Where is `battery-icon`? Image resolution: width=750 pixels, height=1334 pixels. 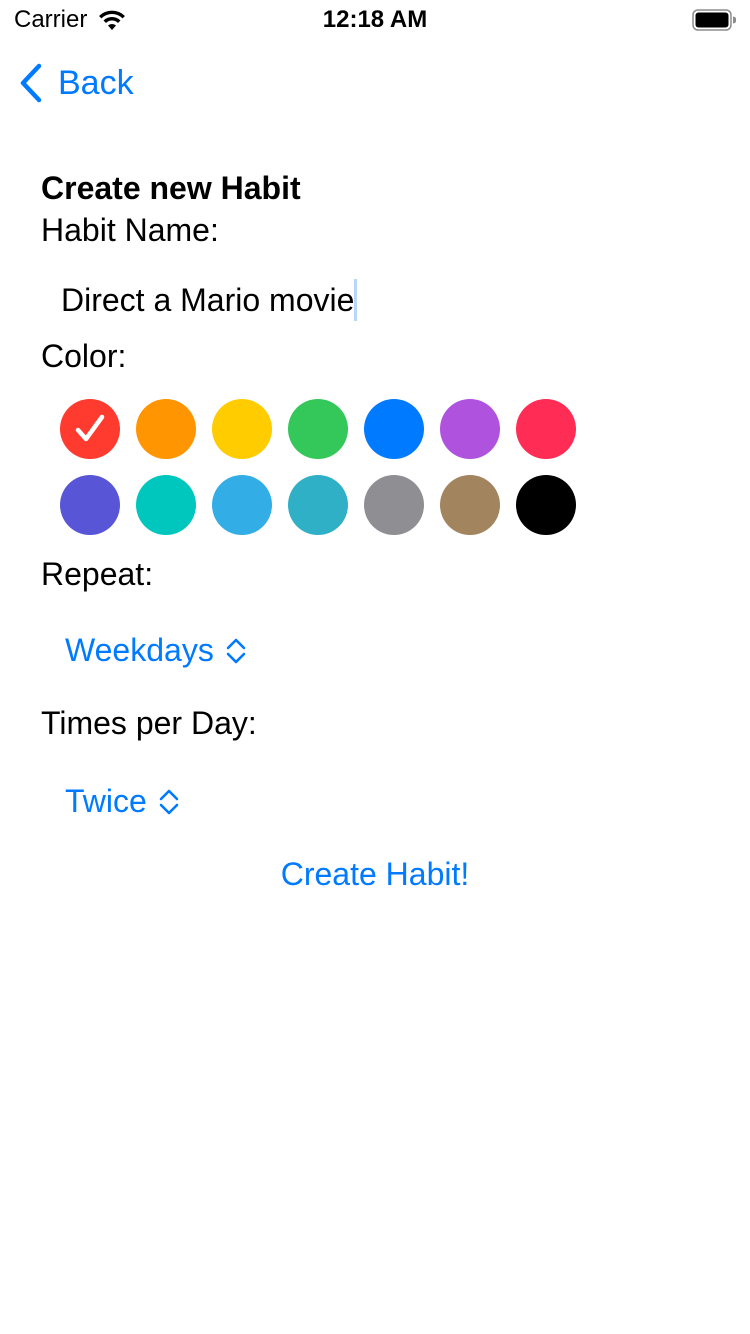
battery-icon is located at coordinates (714, 20).